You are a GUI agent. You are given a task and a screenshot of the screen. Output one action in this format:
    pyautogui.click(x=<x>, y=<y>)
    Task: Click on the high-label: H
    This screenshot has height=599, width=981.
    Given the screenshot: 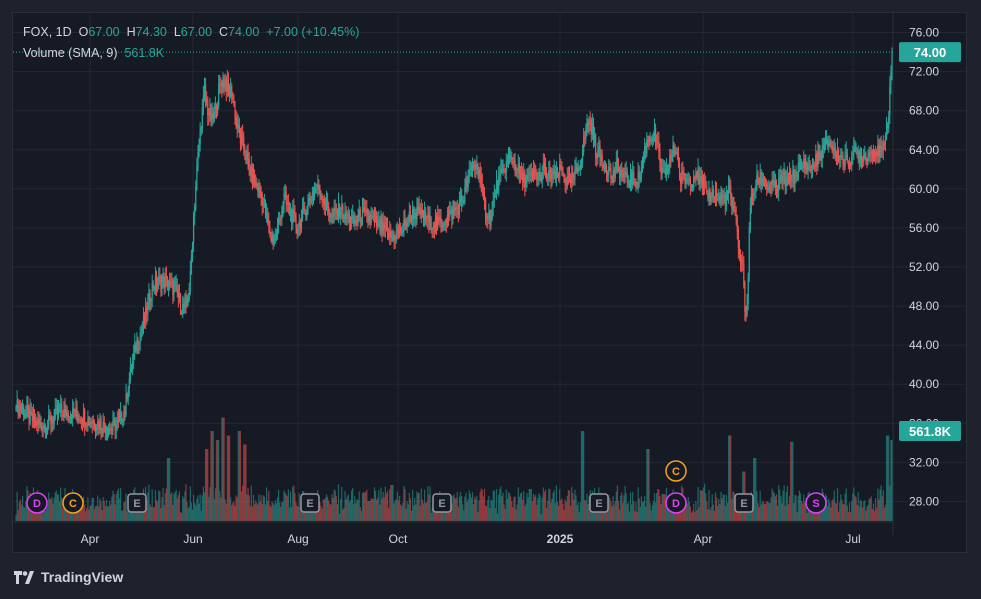 What is the action you would take?
    pyautogui.click(x=131, y=32)
    